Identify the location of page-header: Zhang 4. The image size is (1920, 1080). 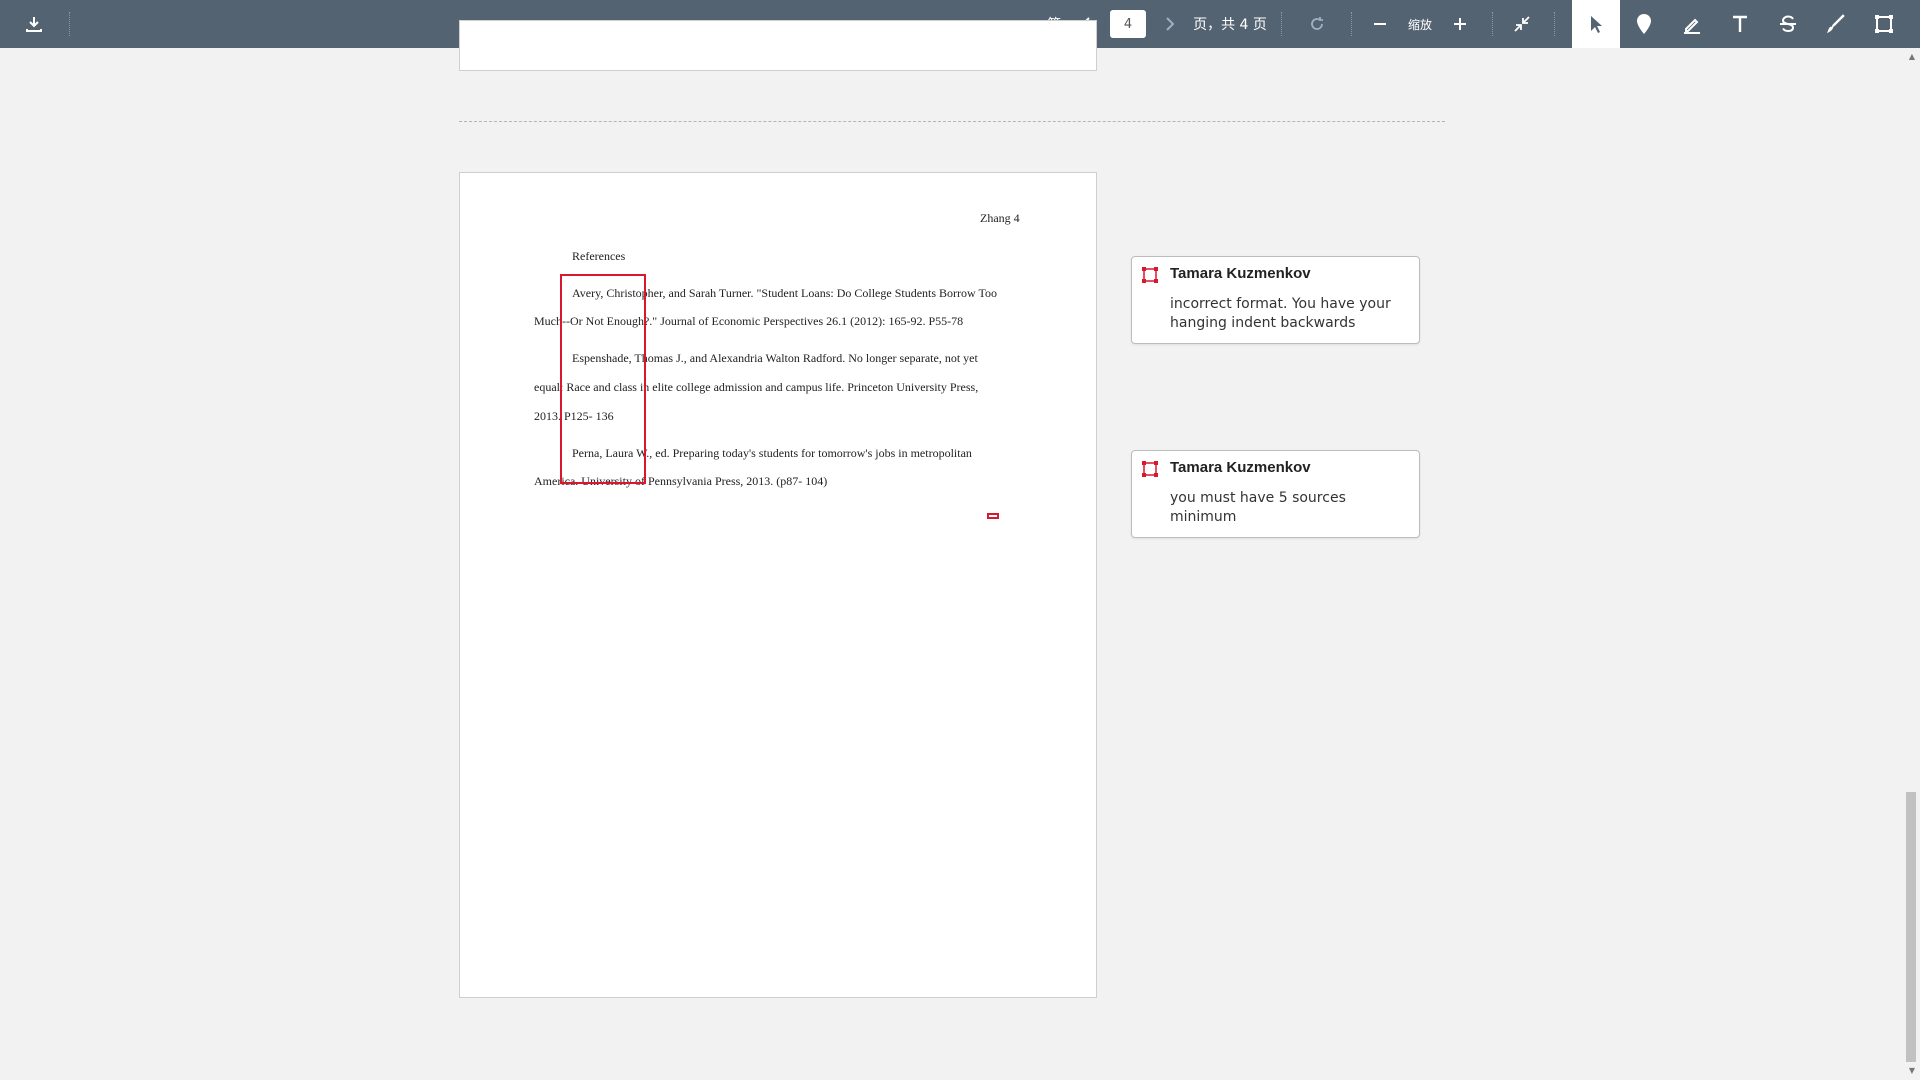
(1000, 218).